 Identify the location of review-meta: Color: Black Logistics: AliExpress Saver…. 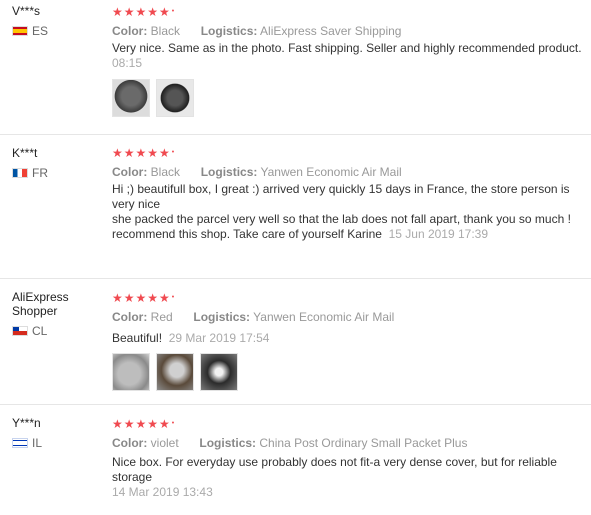
(351, 31).